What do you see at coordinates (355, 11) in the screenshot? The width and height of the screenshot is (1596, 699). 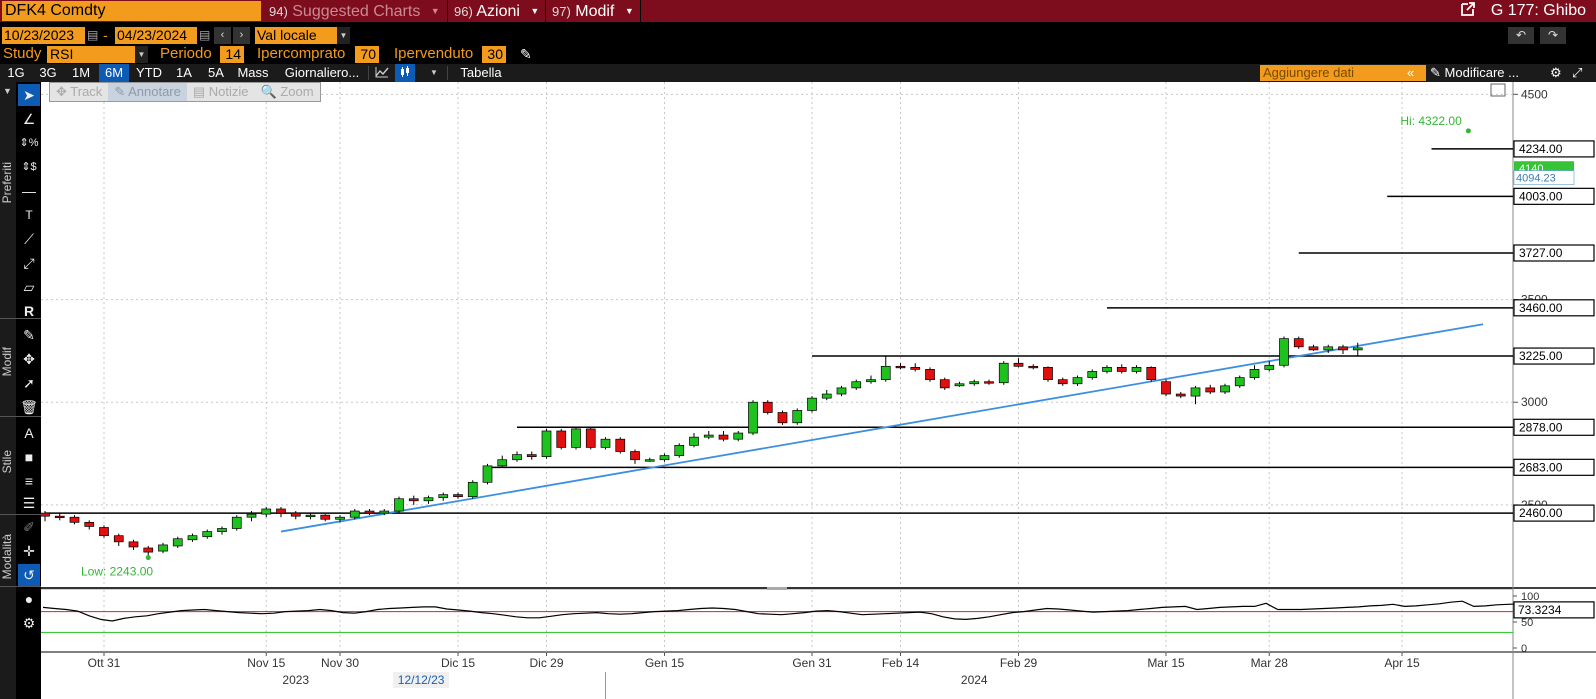 I see `suggested-charts-menu: 94) Suggested Charts ▼` at bounding box center [355, 11].